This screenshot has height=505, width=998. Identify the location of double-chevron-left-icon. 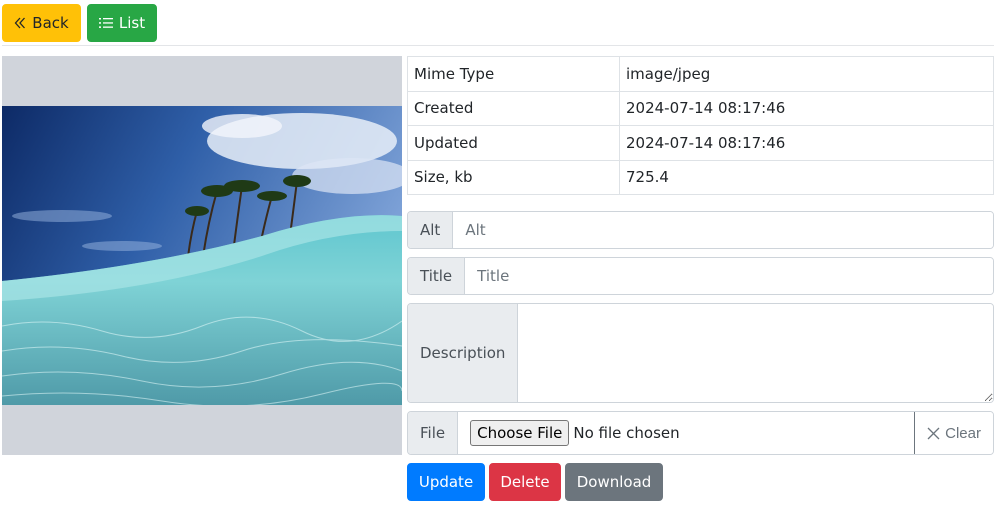
(20, 23).